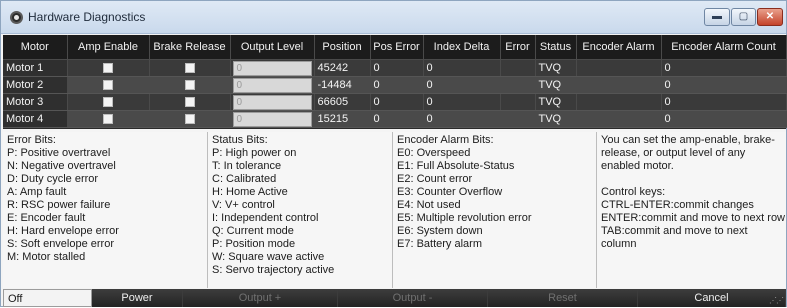  What do you see at coordinates (776, 300) in the screenshot?
I see `resize-grip-icon: ⋰⋰` at bounding box center [776, 300].